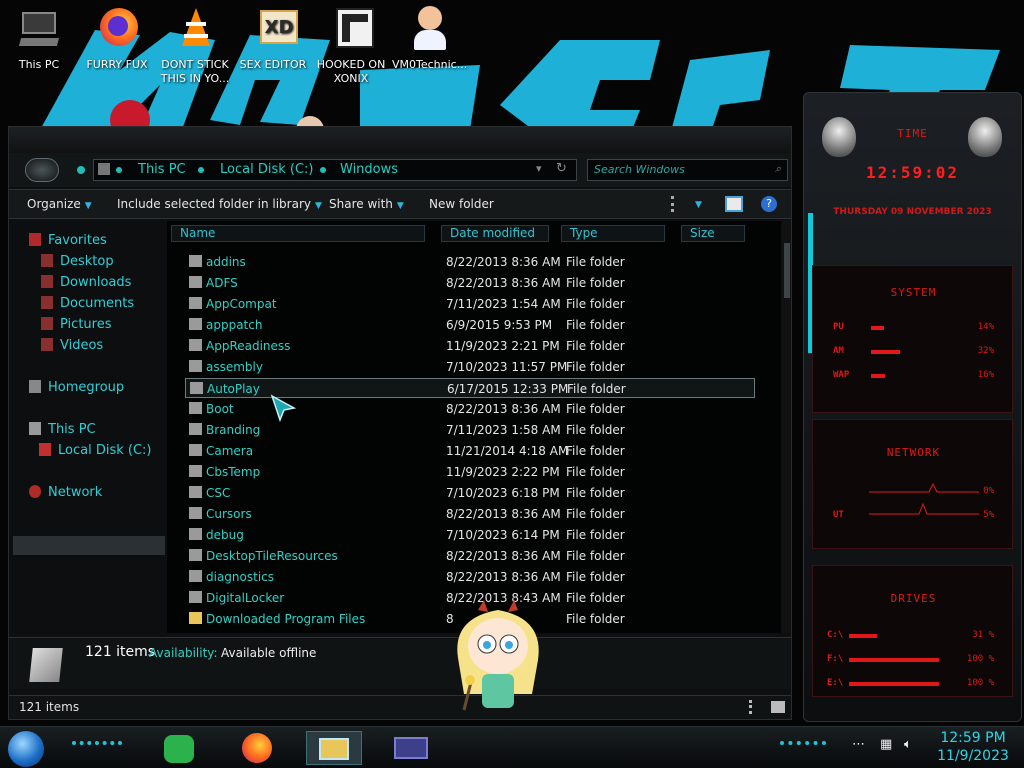  Describe the element at coordinates (908, 744) in the screenshot. I see `volume-icon: 🔈︎` at that location.